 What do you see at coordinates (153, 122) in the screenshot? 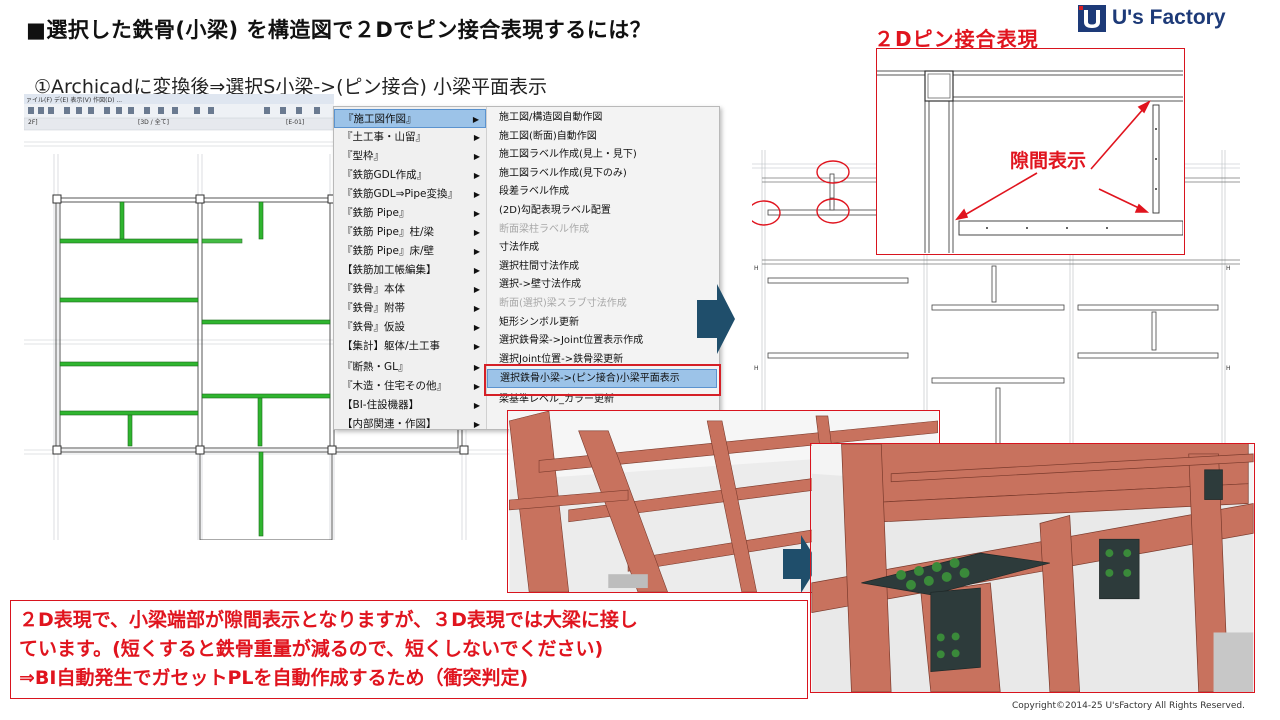
I see `plan-tab-3d: [3D / 全て]` at bounding box center [153, 122].